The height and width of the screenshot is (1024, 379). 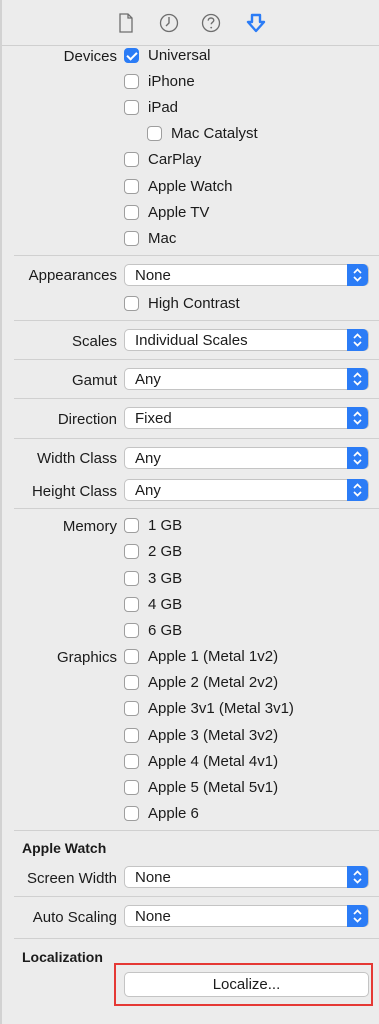 What do you see at coordinates (213, 656) in the screenshot?
I see `graphics-option-label: Apple 1 (Metal 1v2)` at bounding box center [213, 656].